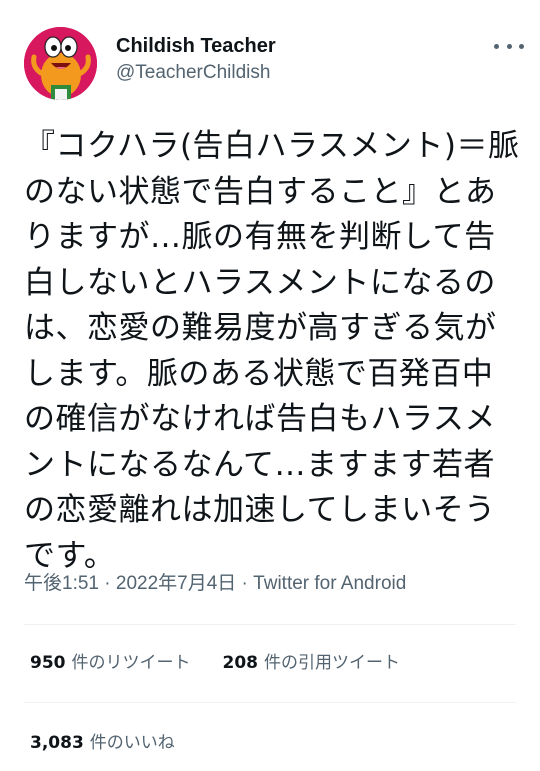 The width and height of the screenshot is (540, 771). What do you see at coordinates (329, 583) in the screenshot?
I see `tweet-source: Twitter for Android` at bounding box center [329, 583].